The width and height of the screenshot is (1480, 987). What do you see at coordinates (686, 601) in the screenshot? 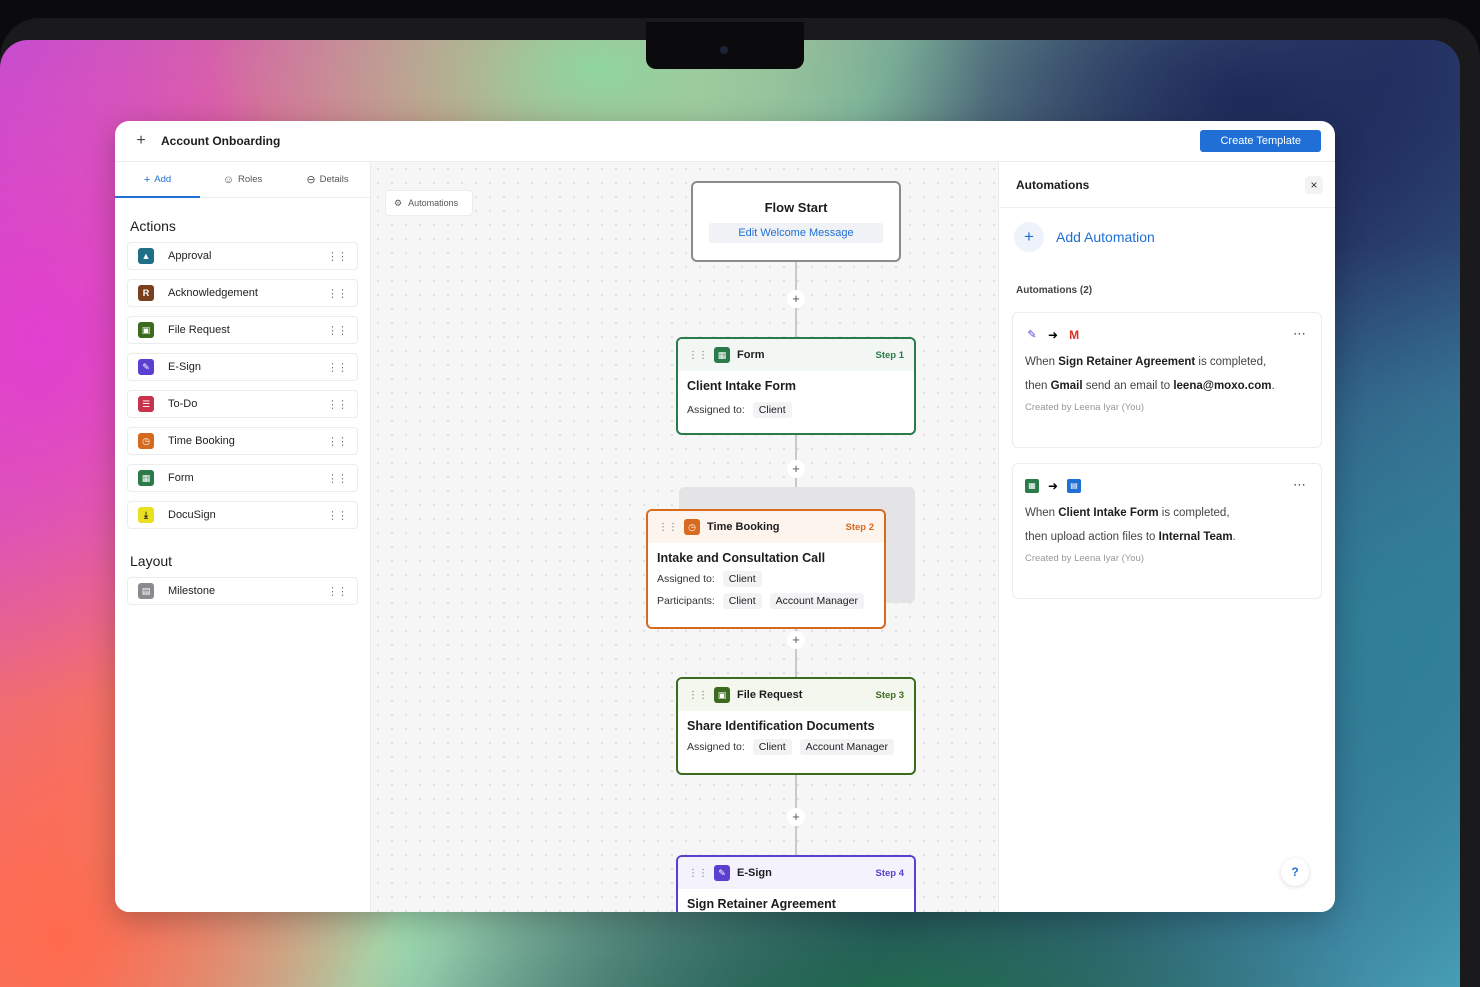
I see `participants-label: Participants:` at bounding box center [686, 601].